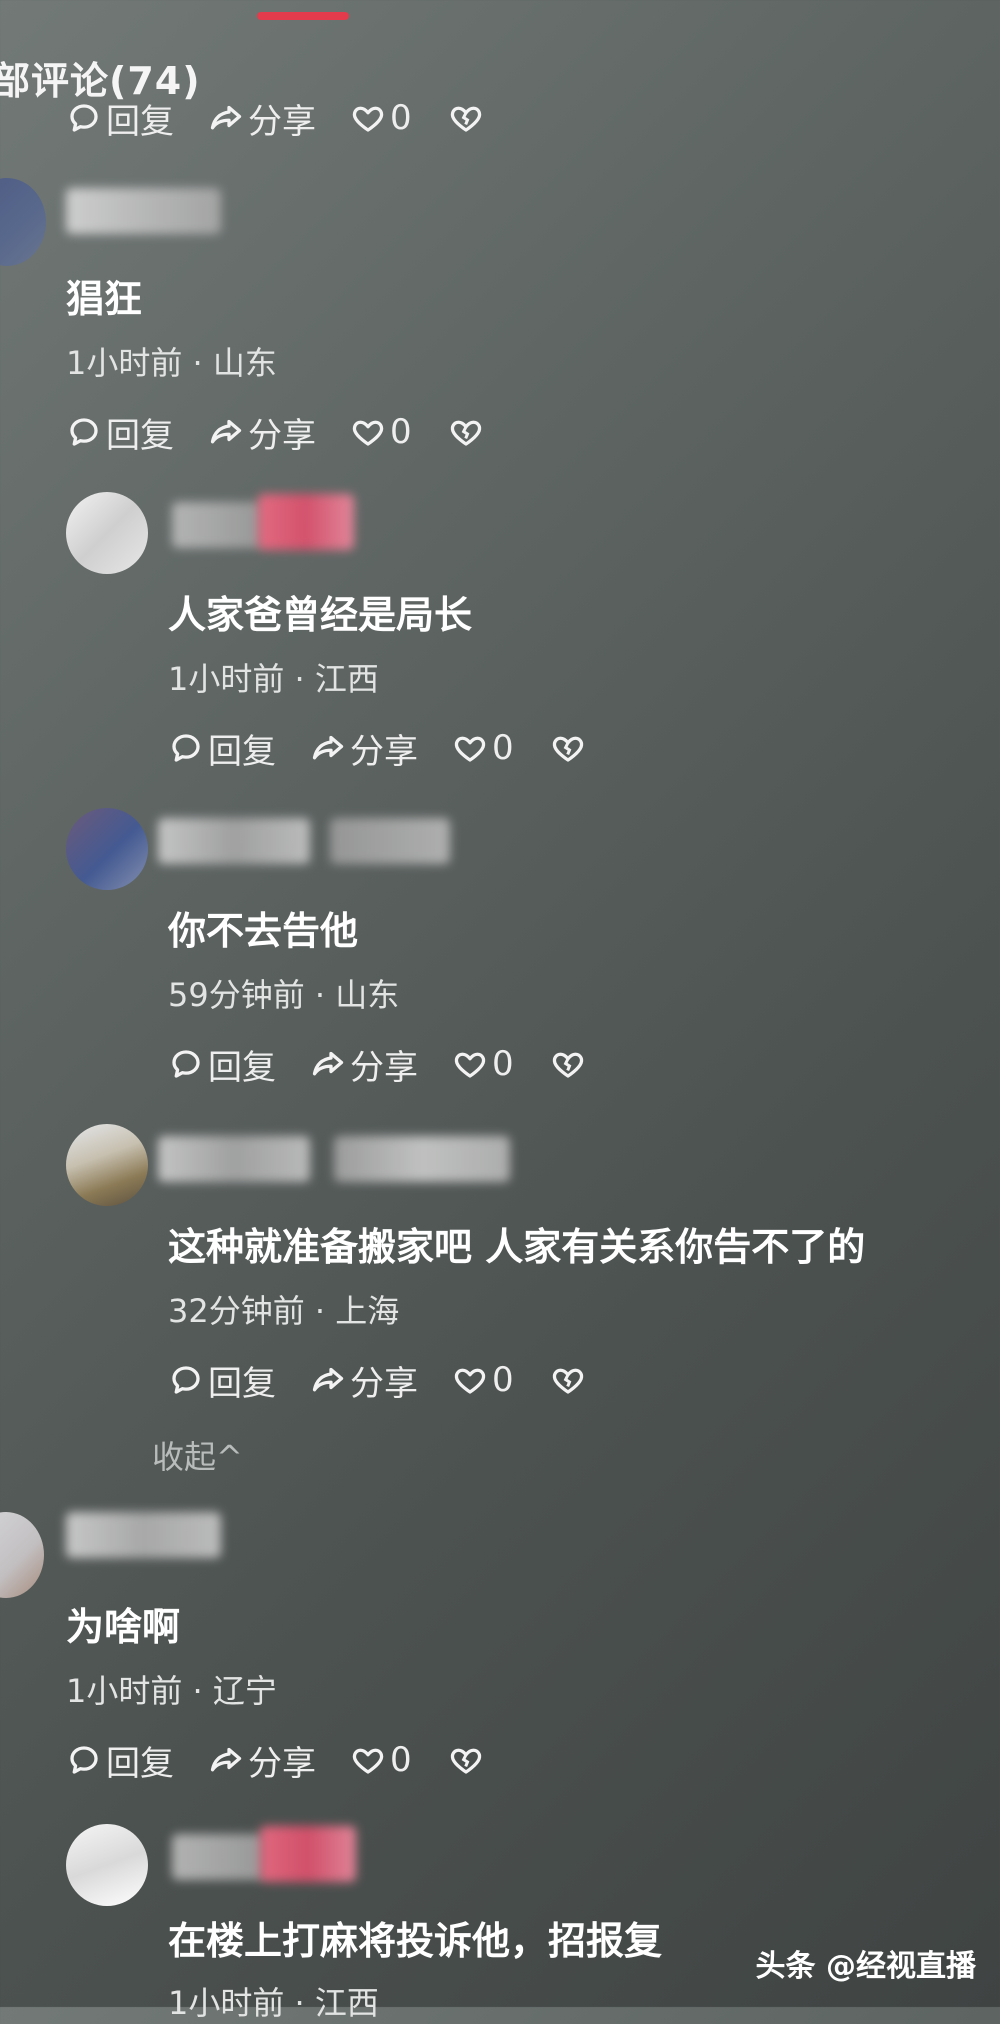  What do you see at coordinates (328, 747) in the screenshot?
I see `share-arrow-icon` at bounding box center [328, 747].